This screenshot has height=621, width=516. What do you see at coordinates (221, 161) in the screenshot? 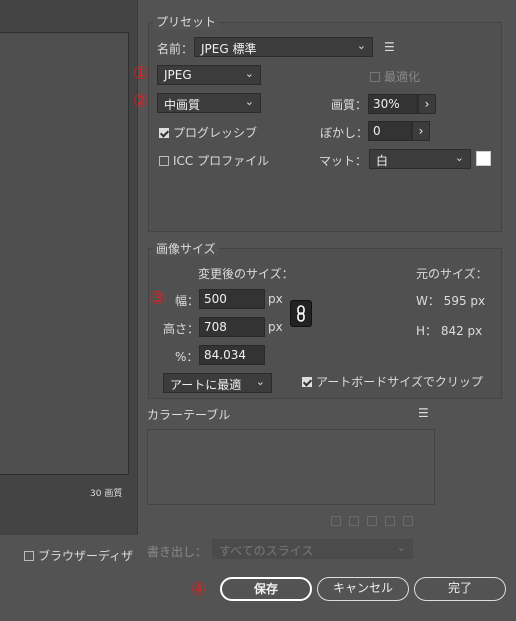
I see `icc-profile-label: ICC プロファイル` at bounding box center [221, 161].